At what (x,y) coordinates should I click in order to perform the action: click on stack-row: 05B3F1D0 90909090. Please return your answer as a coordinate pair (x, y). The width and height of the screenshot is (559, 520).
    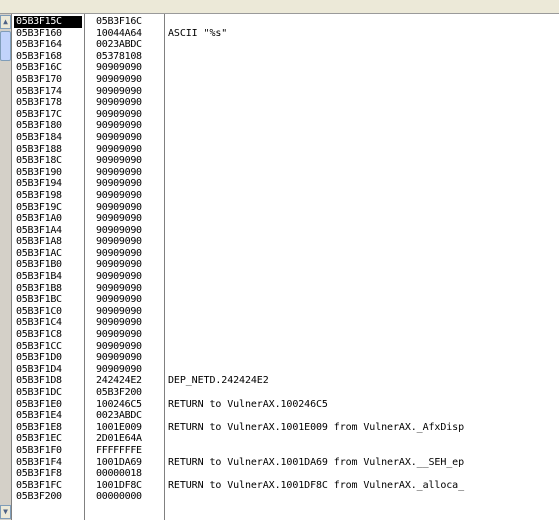
    Looking at the image, I should click on (285, 358).